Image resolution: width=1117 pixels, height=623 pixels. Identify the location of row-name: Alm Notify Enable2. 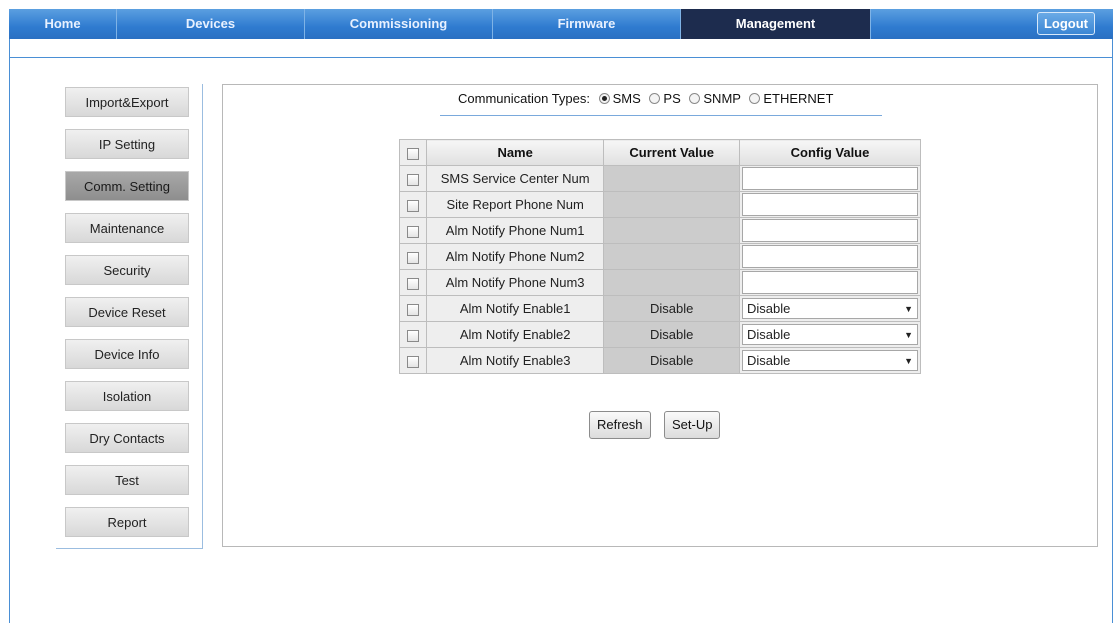
(515, 334).